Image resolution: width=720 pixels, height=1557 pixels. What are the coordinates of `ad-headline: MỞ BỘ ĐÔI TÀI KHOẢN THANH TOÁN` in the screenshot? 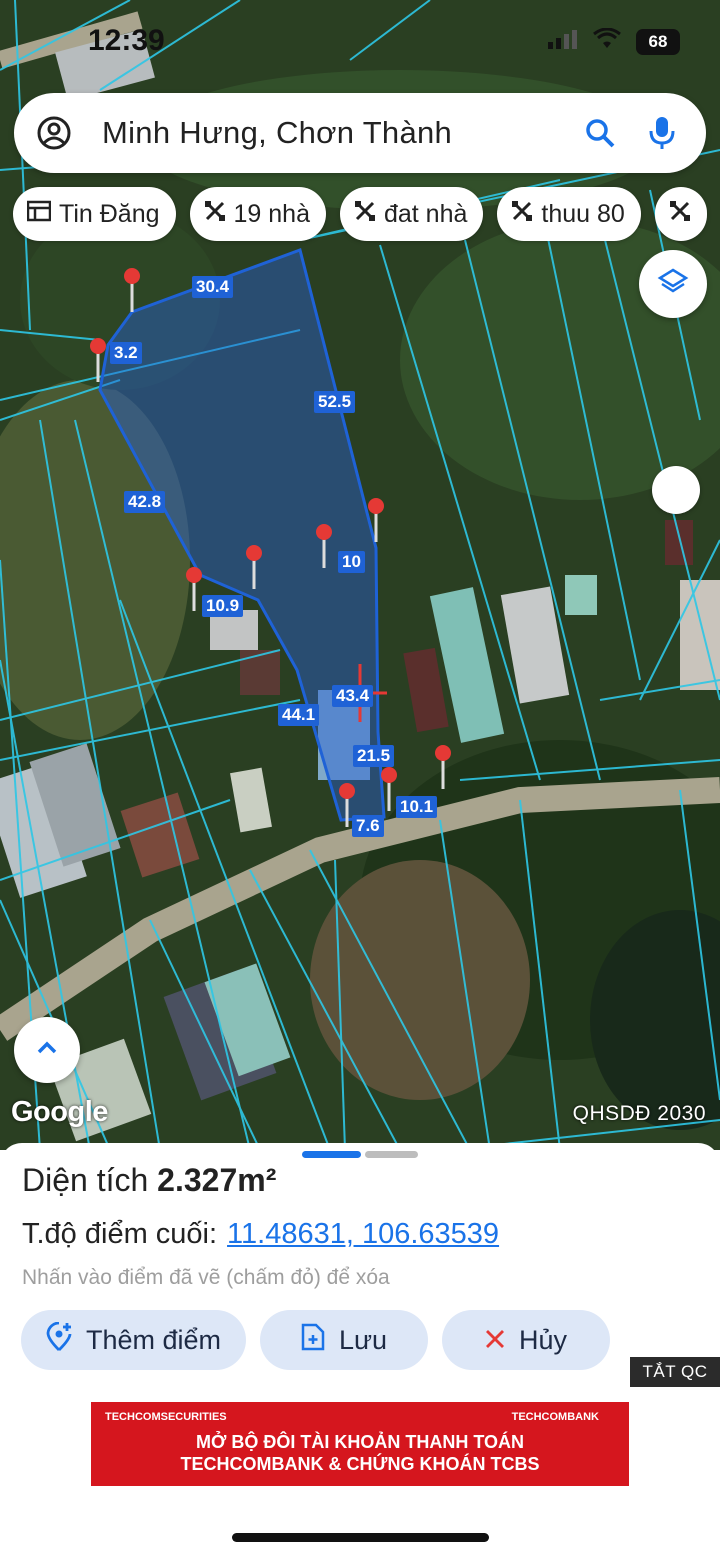 It's located at (359, 1442).